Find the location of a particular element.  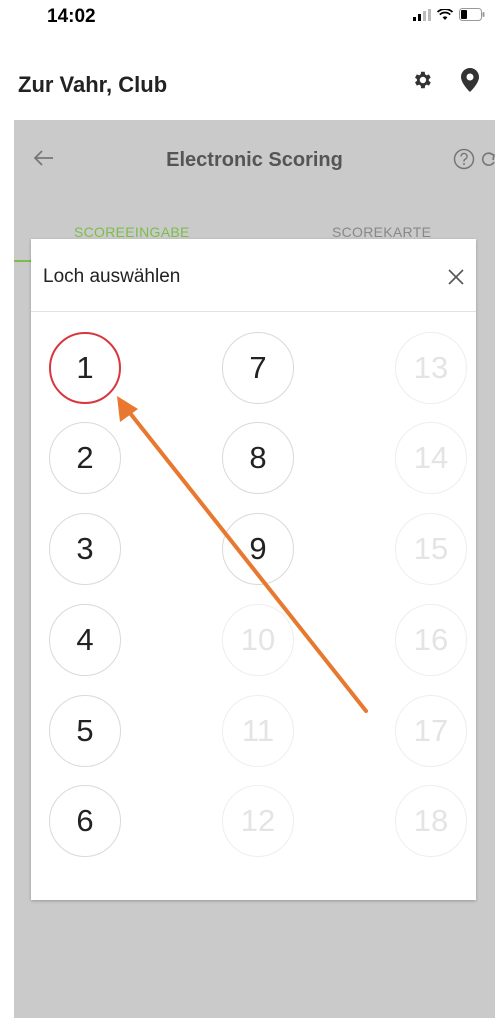

hole-button-8: 8 is located at coordinates (258, 458).